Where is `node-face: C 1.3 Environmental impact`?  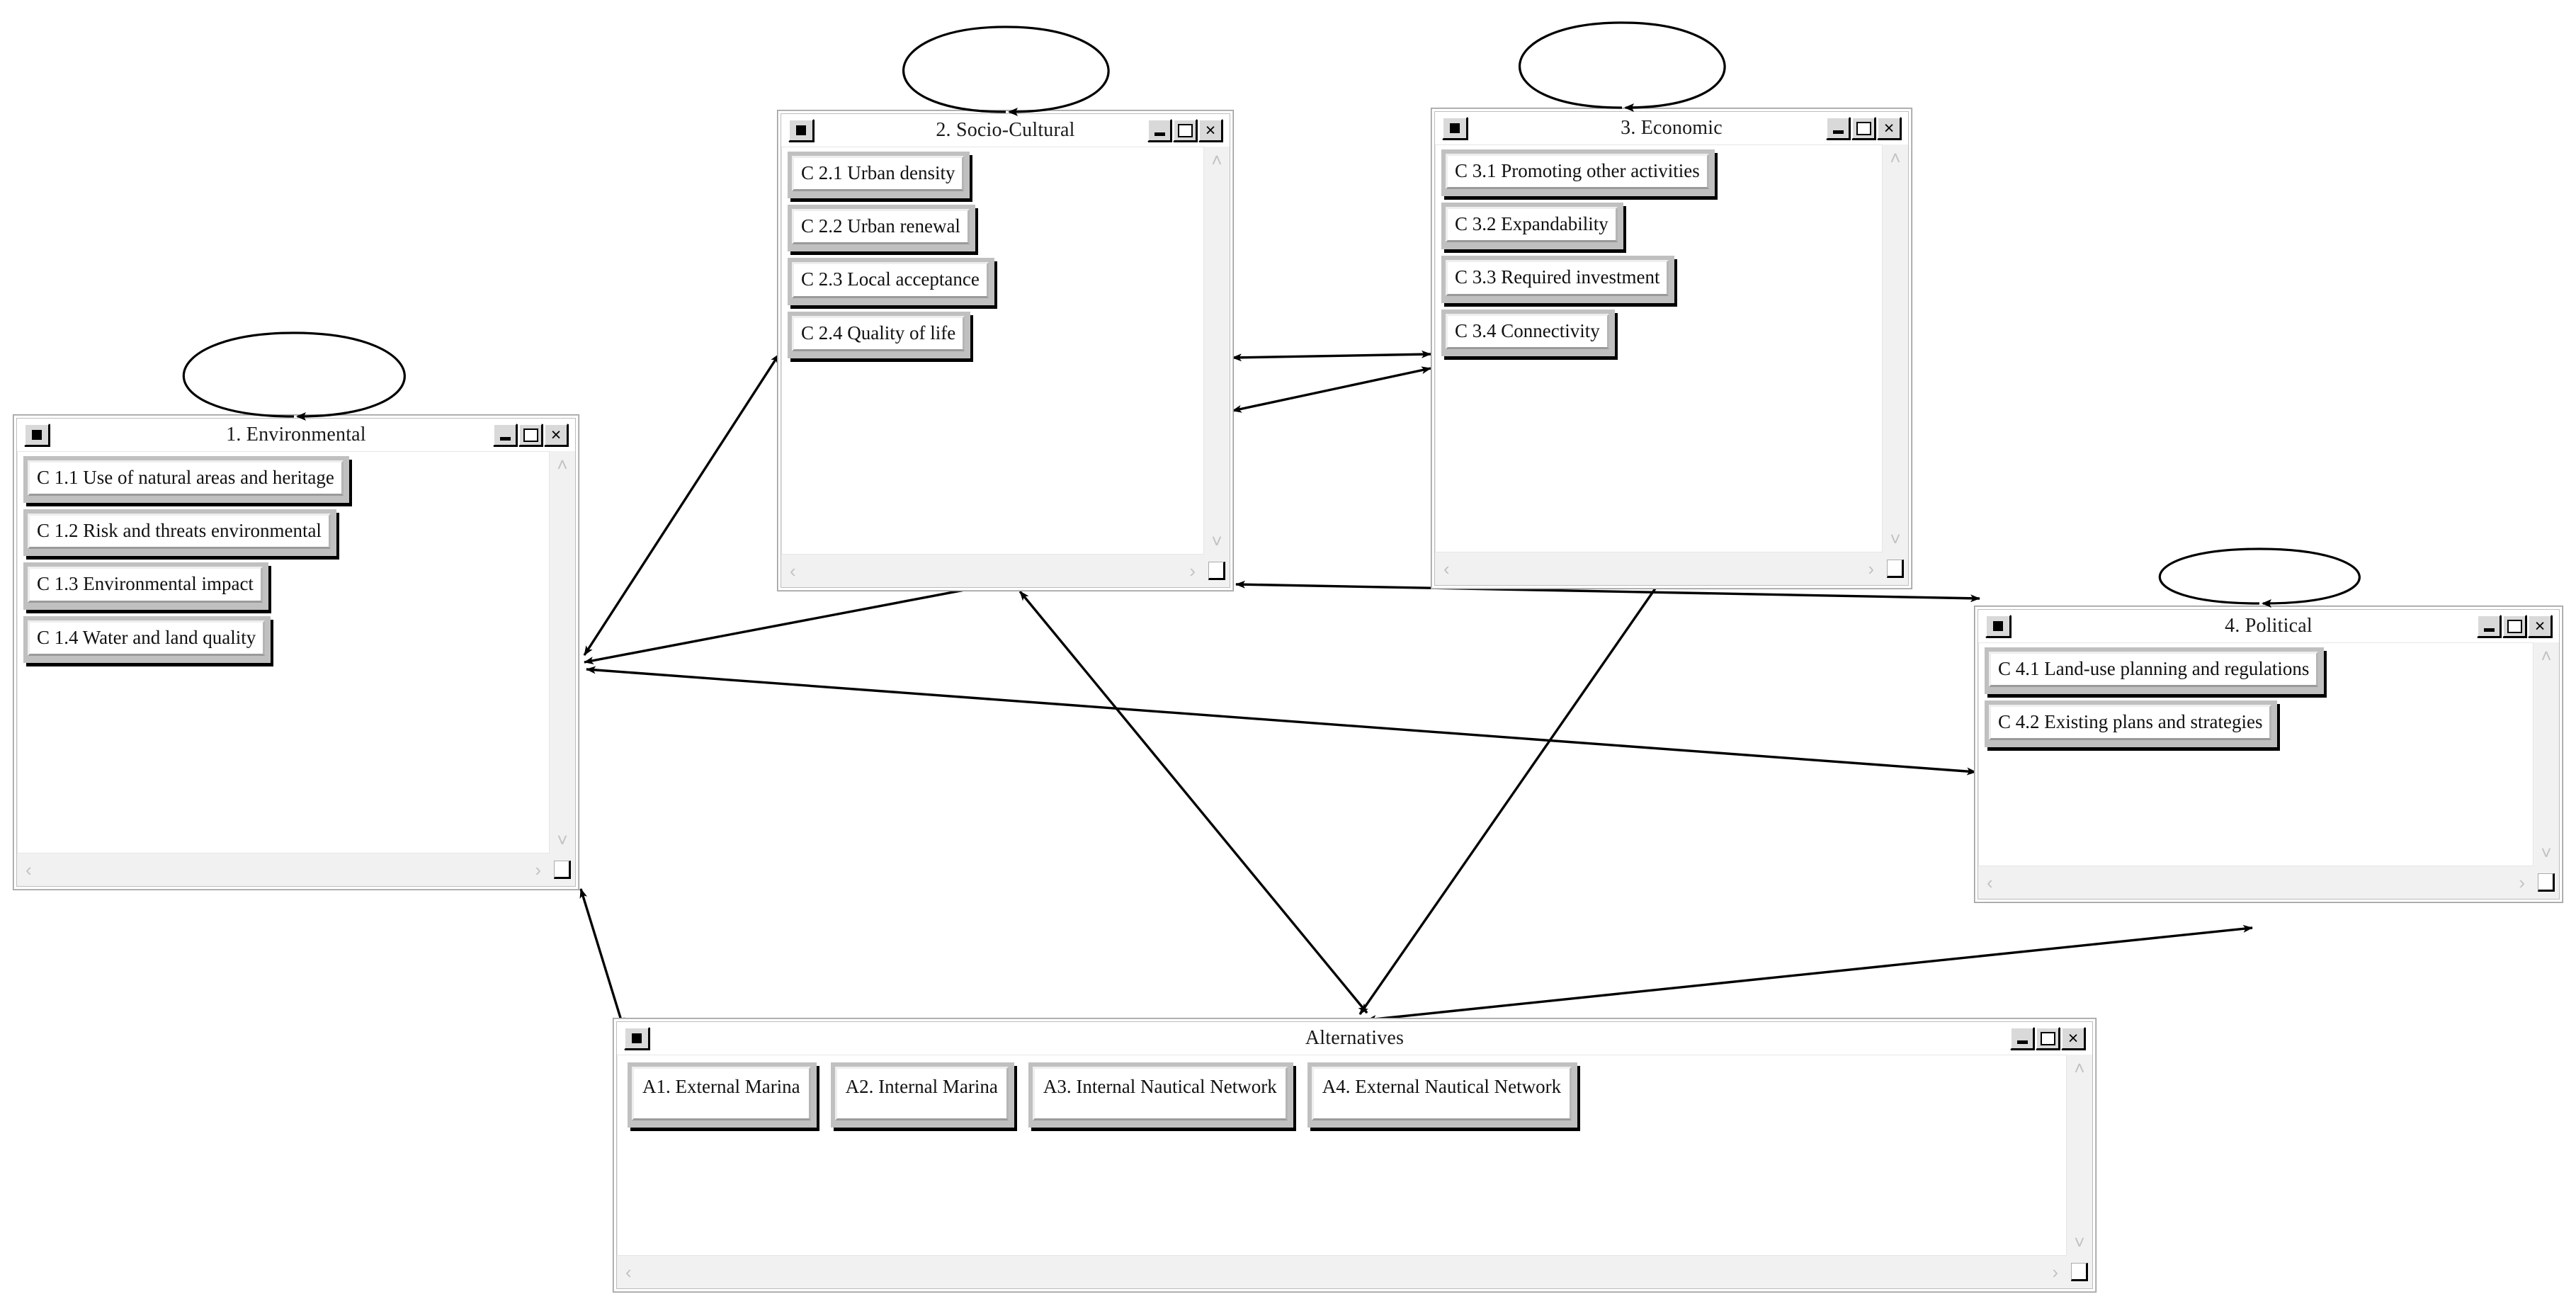
node-face: C 1.3 Environmental impact is located at coordinates (145, 585).